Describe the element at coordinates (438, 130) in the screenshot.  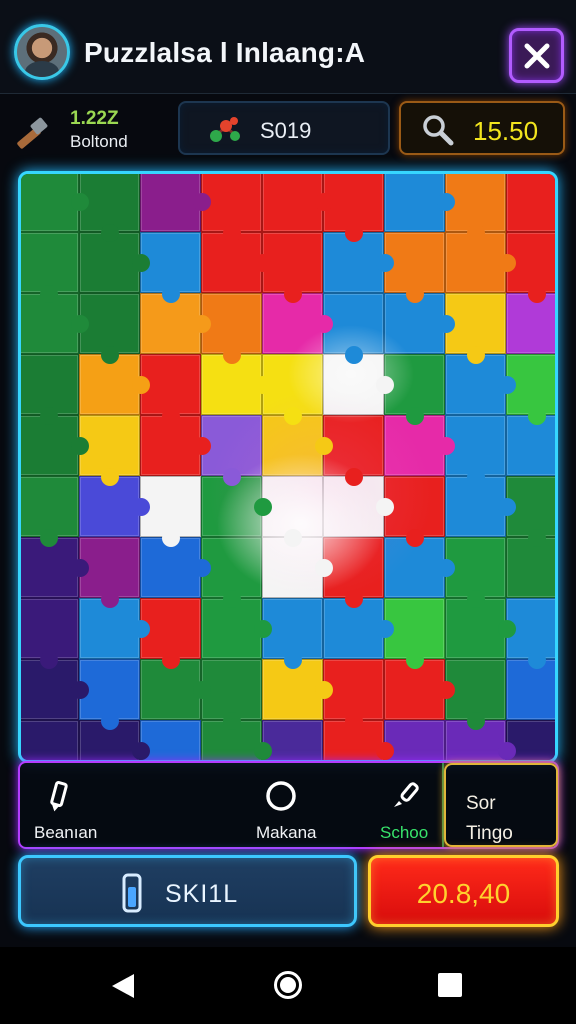
I see `magnifier-icon` at that location.